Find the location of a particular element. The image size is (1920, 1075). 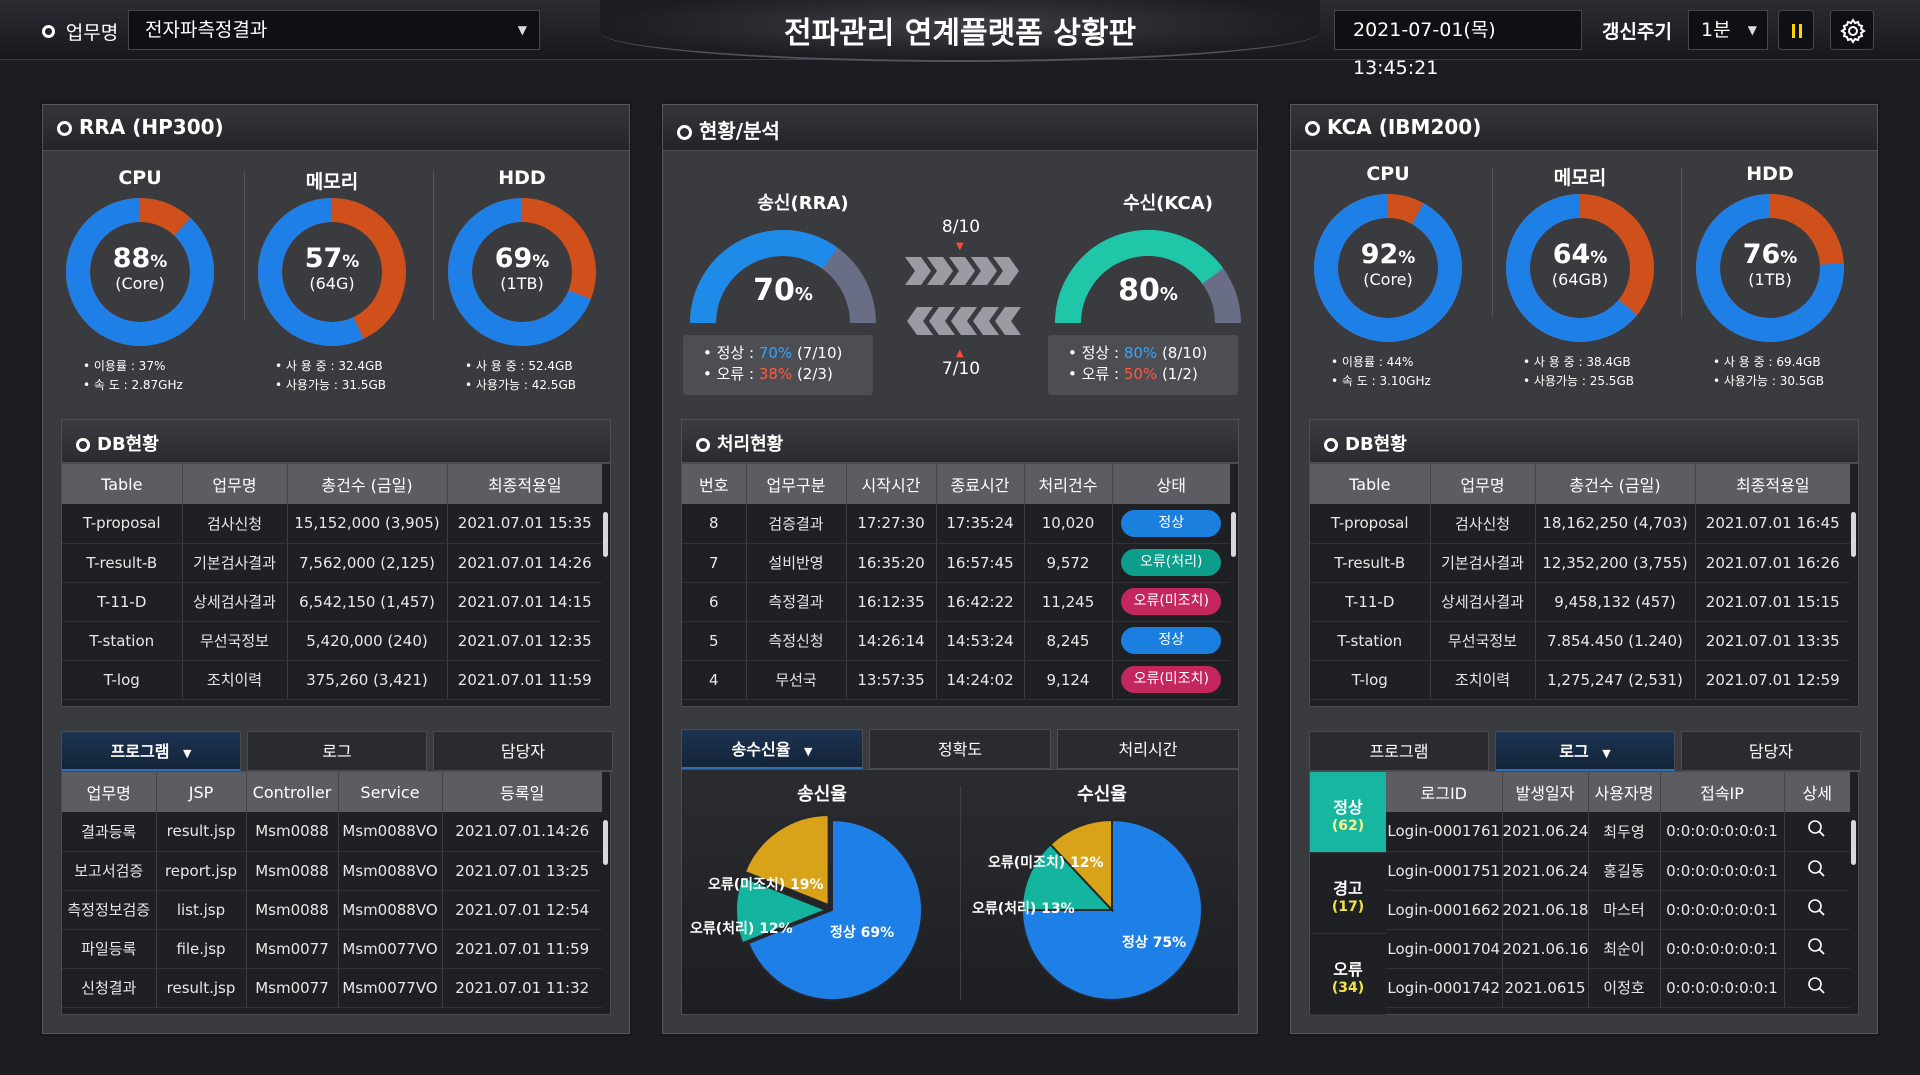

table-cell: 파일등록 is located at coordinates (109, 949).